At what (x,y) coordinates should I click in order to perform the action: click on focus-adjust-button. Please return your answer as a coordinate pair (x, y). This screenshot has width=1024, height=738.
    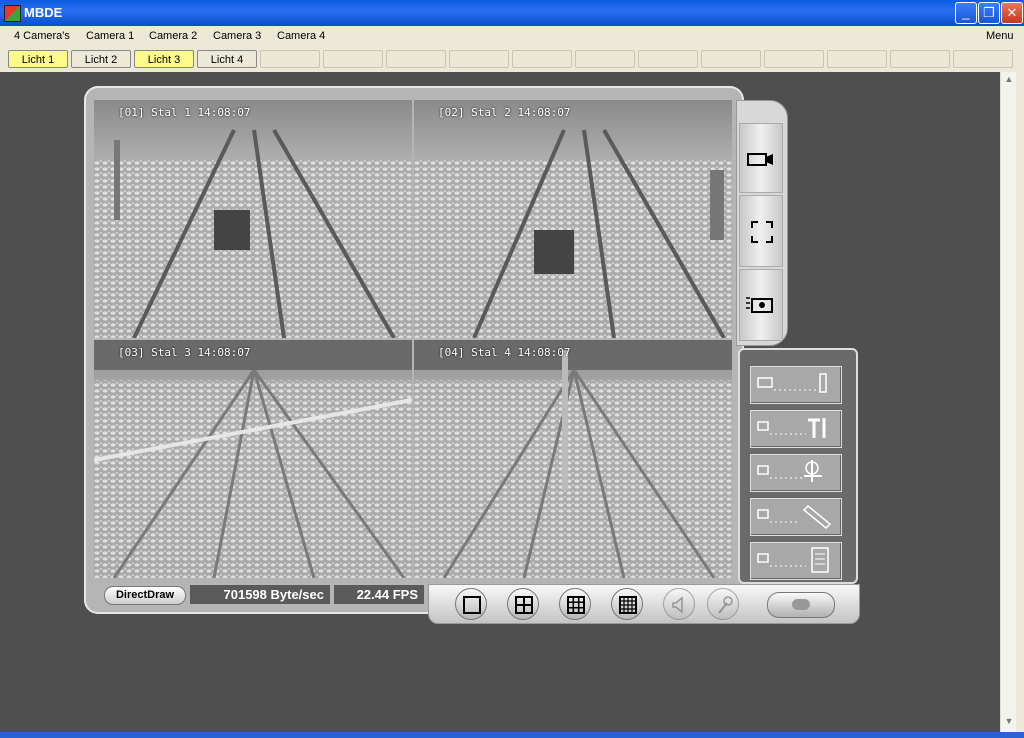
    Looking at the image, I should click on (796, 473).